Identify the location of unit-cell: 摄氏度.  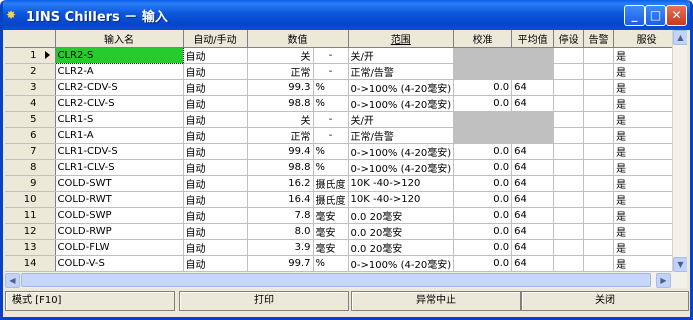
(331, 183).